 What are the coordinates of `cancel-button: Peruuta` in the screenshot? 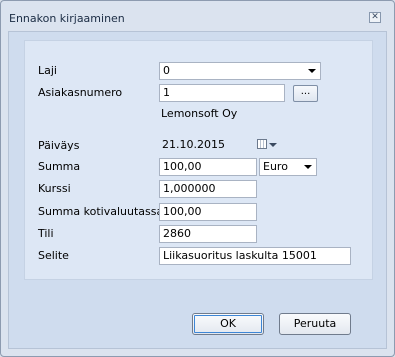 It's located at (315, 324).